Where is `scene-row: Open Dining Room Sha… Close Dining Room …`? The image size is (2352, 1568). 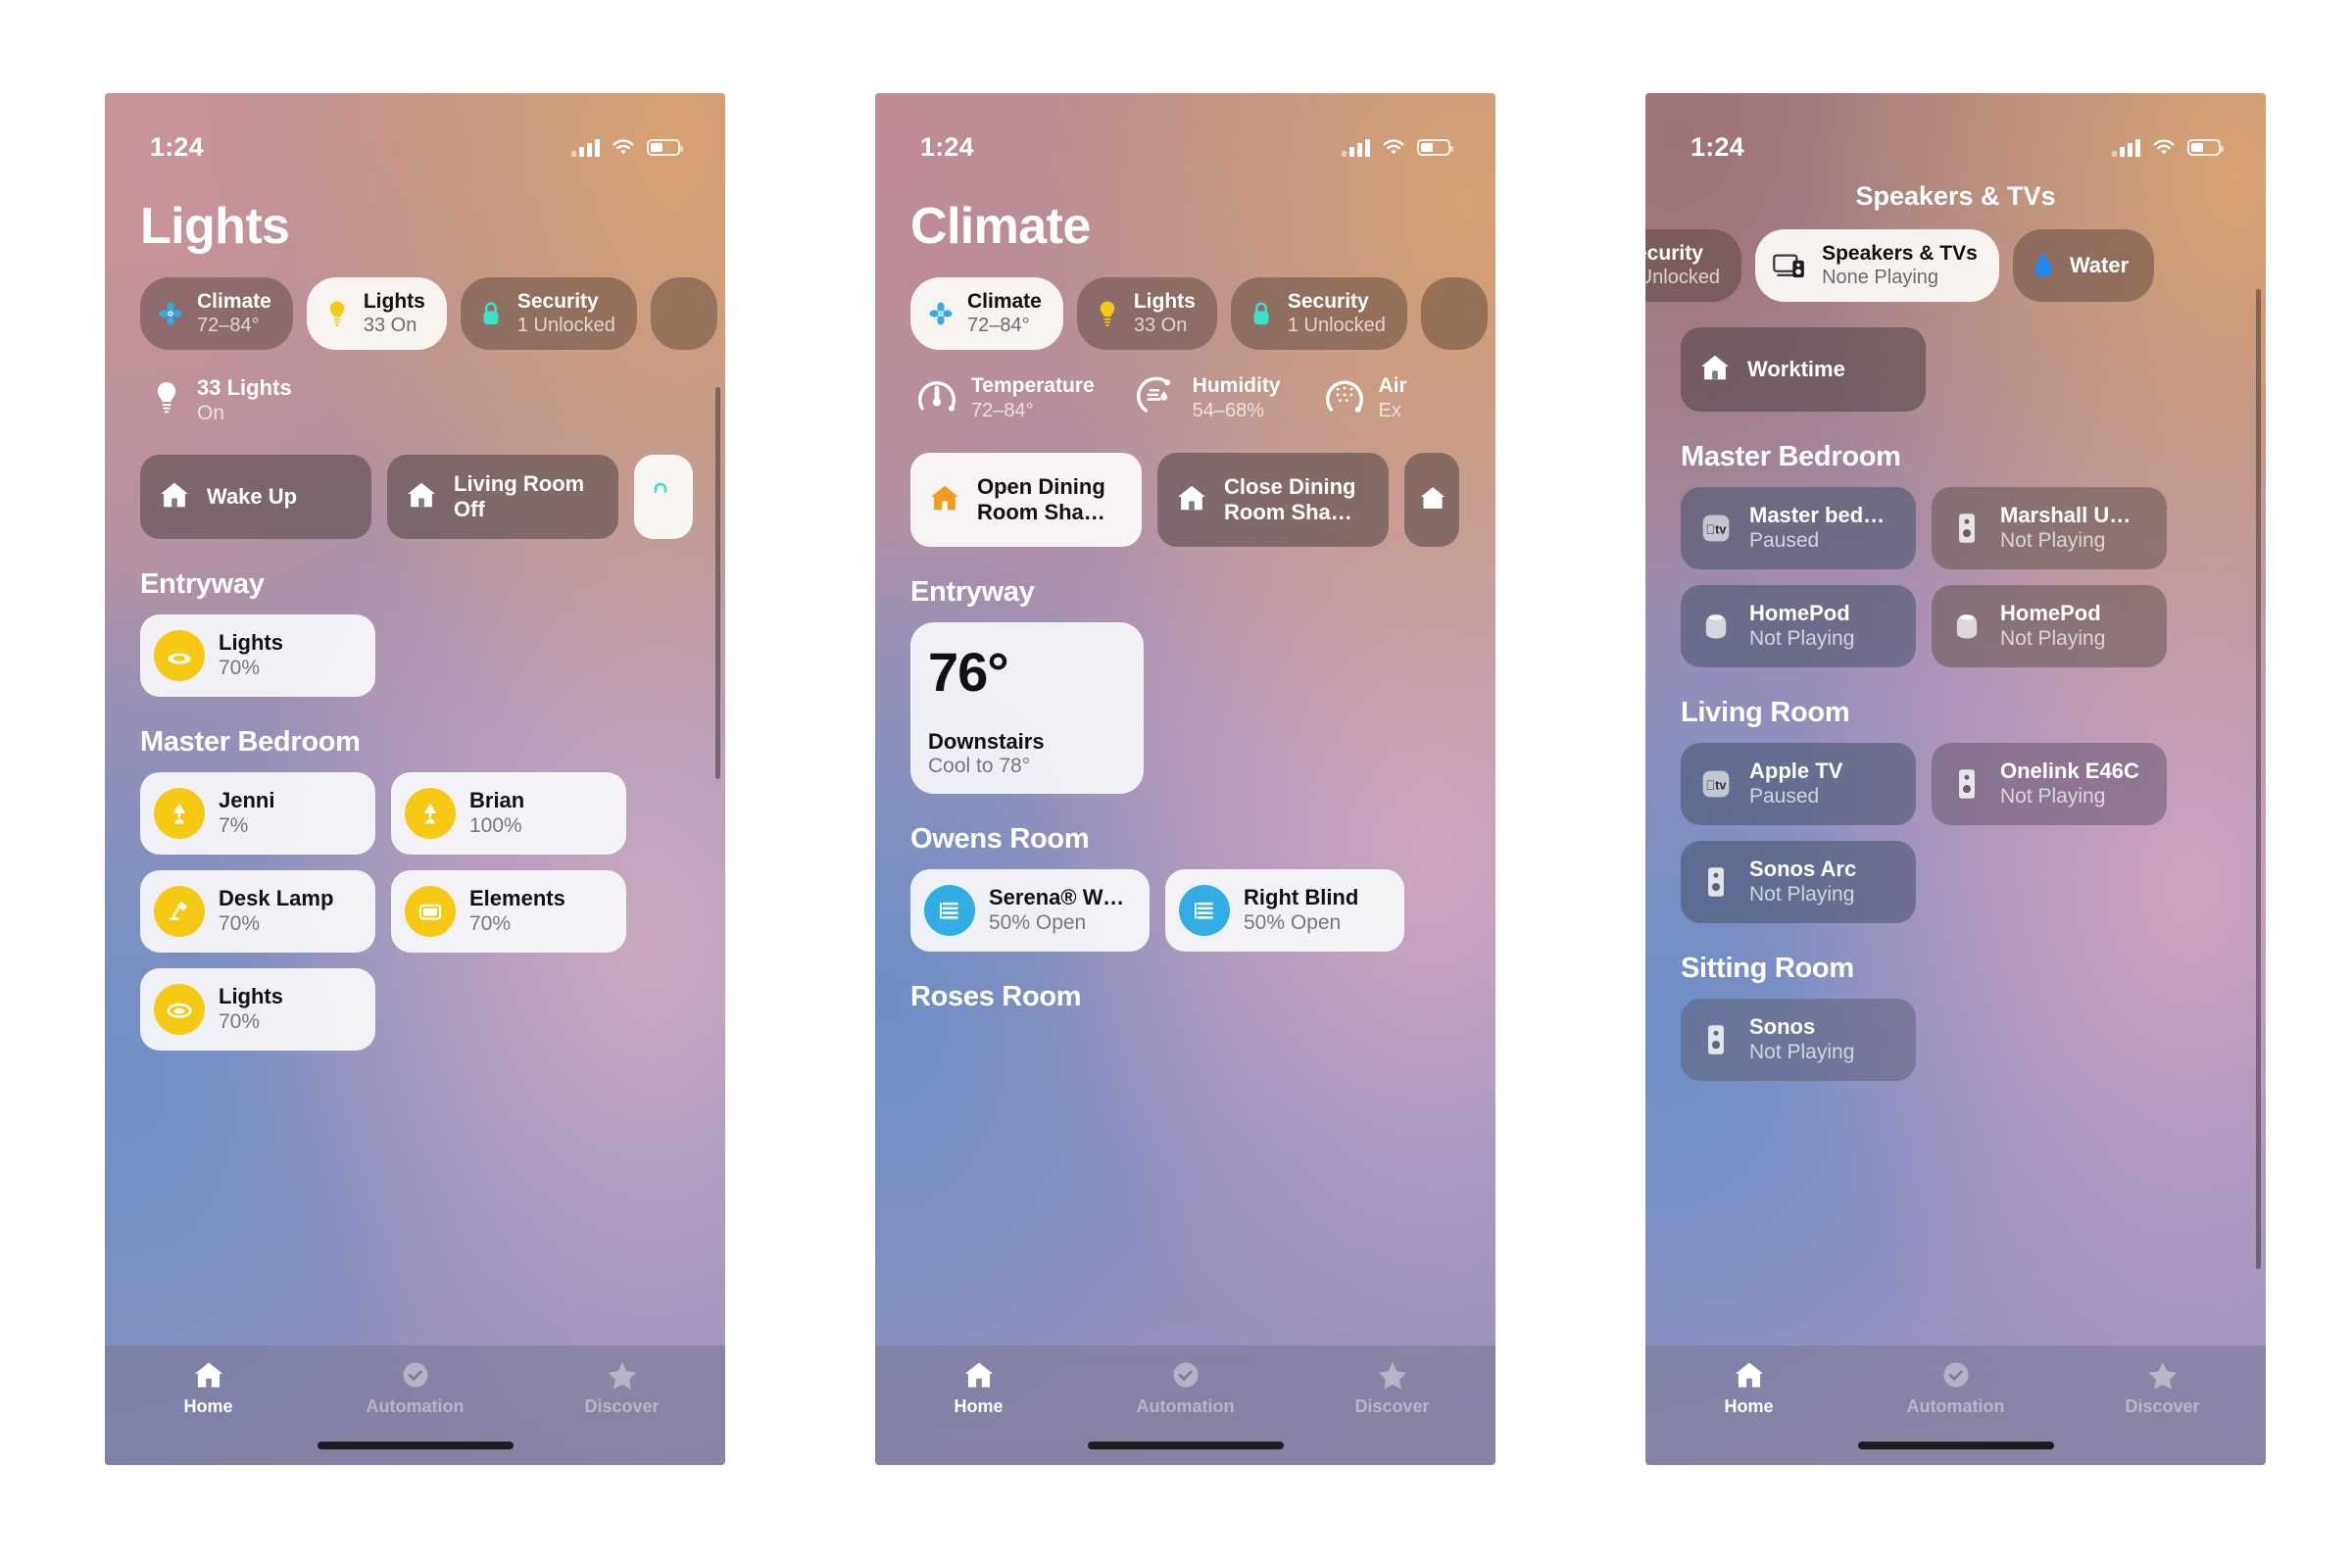 scene-row: Open Dining Room Sha… Close Dining Room … is located at coordinates (1185, 485).